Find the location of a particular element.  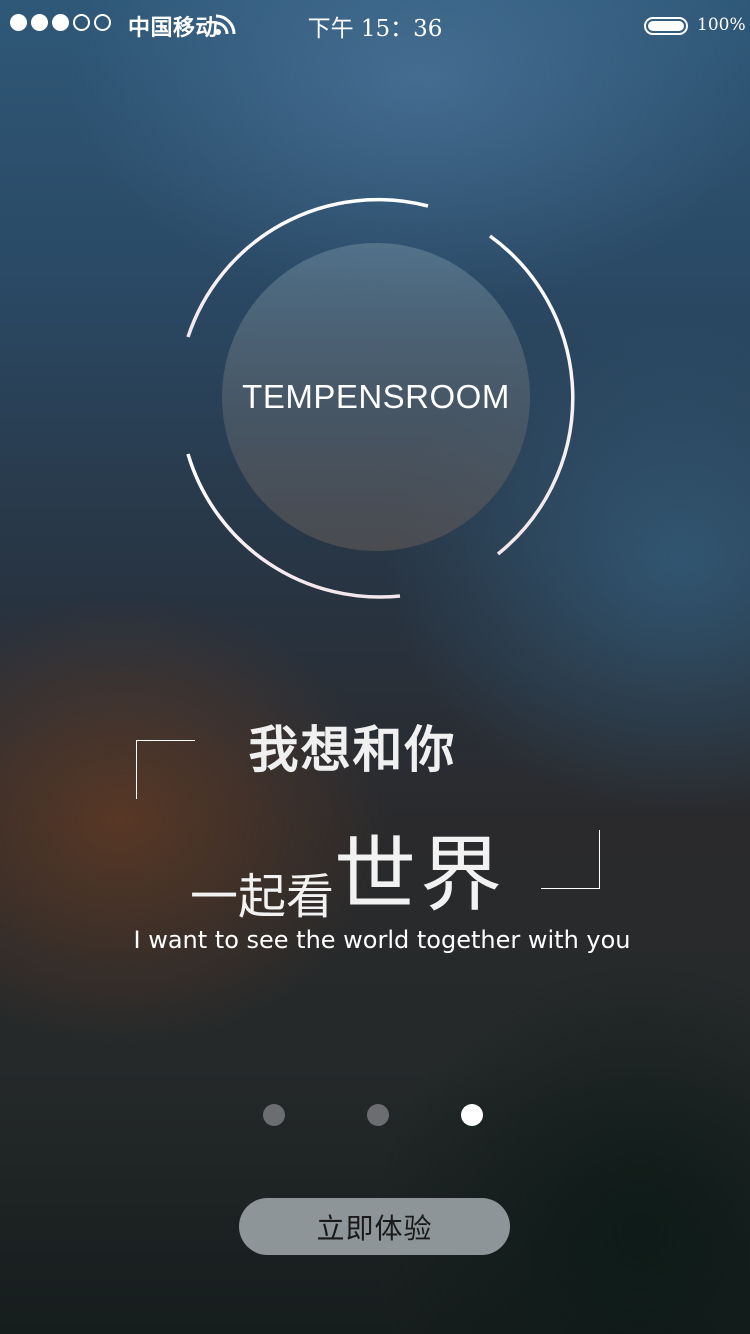

slogan-line-2: 一起看世界 is located at coordinates (348, 867).